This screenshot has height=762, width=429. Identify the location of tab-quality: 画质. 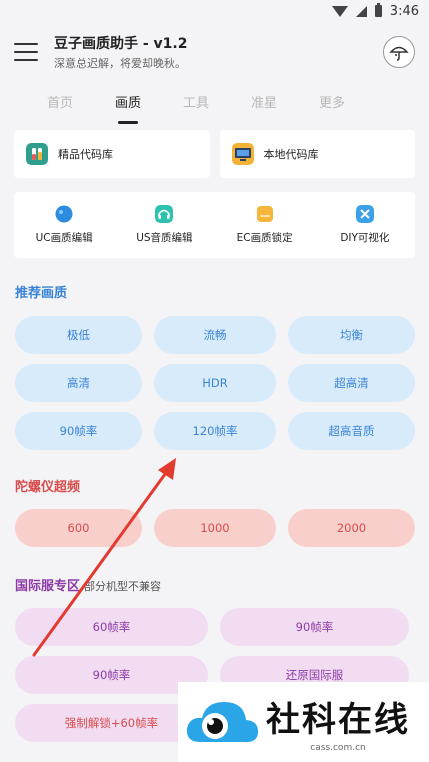
(128, 104).